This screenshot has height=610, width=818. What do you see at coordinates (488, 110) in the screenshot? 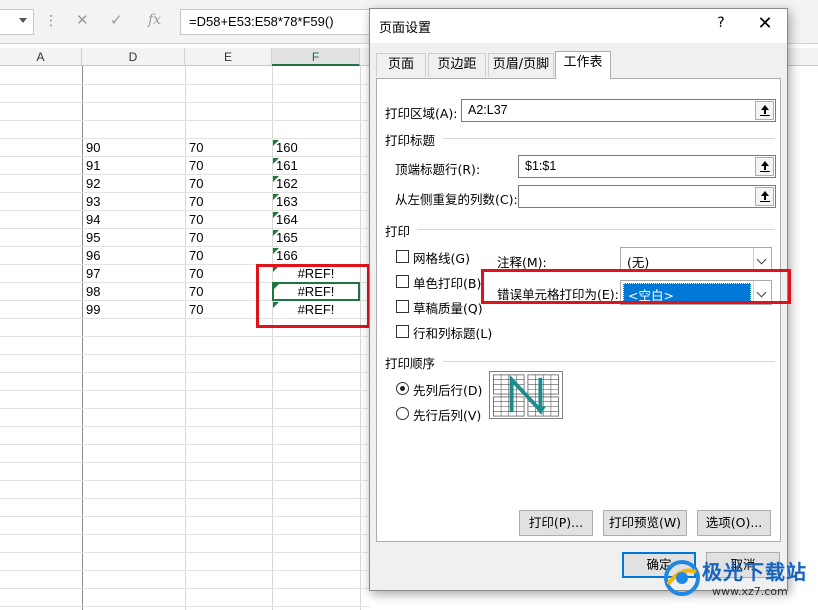
I see `print-area-value: A2:L37` at bounding box center [488, 110].